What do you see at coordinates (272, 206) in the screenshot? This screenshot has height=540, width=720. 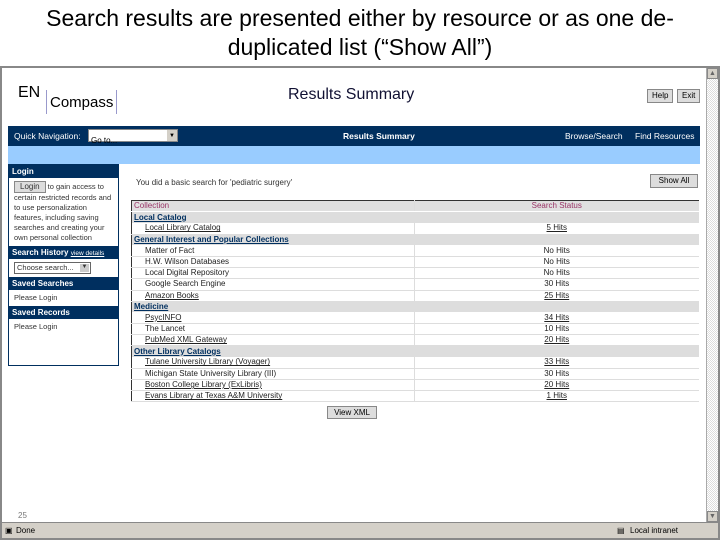 I see `collection-header: Collection` at bounding box center [272, 206].